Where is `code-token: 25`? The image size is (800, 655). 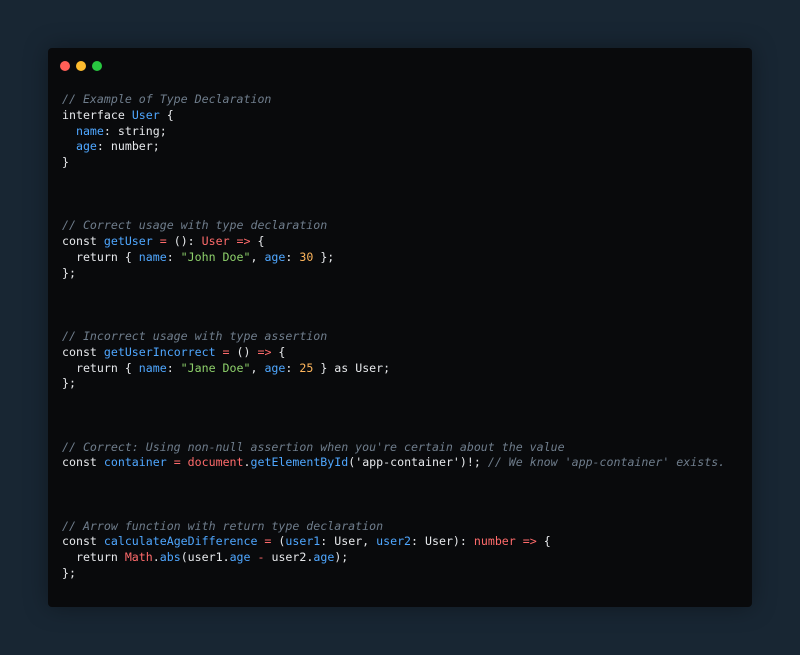
code-token: 25 is located at coordinates (306, 367).